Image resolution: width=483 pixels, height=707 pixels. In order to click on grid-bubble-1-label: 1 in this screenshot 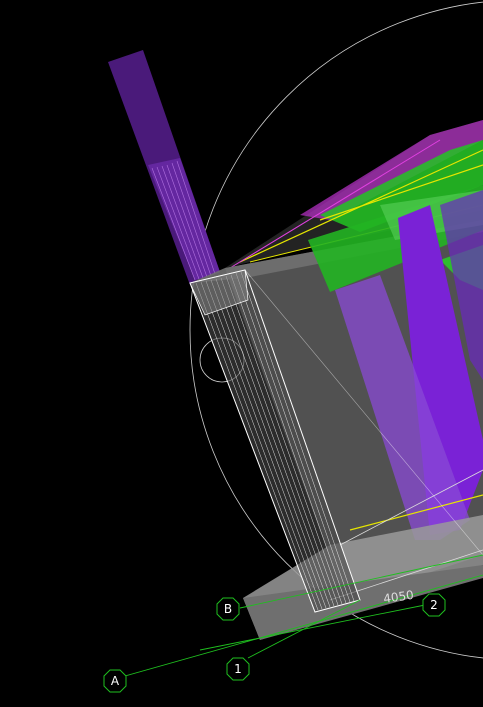, I will do `click(238, 669)`.